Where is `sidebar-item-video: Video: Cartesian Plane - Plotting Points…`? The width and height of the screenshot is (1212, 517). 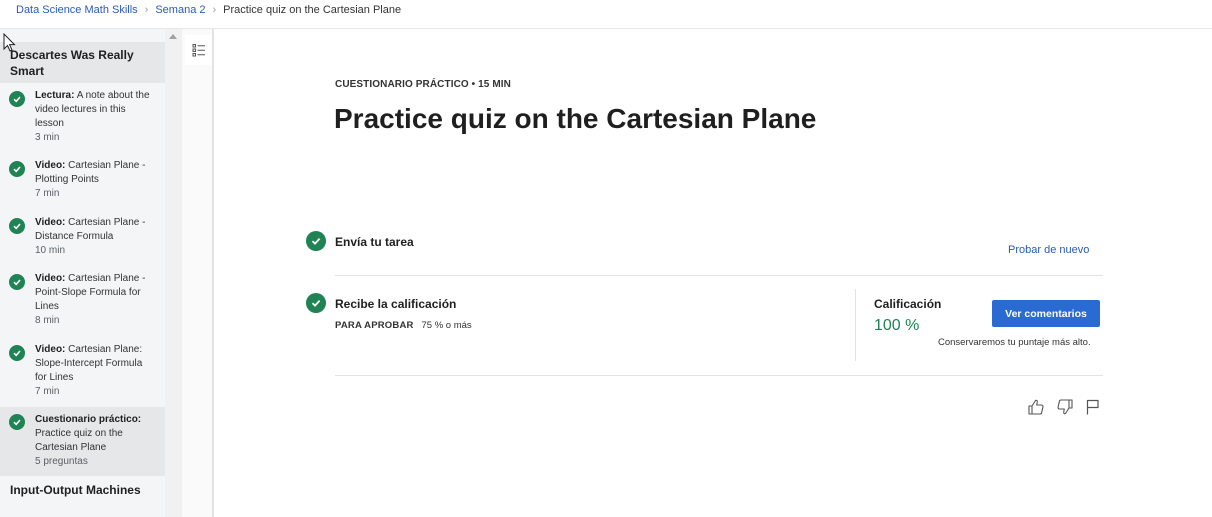
sidebar-item-video: Video: Cartesian Plane - Plotting Points… is located at coordinates (82, 181).